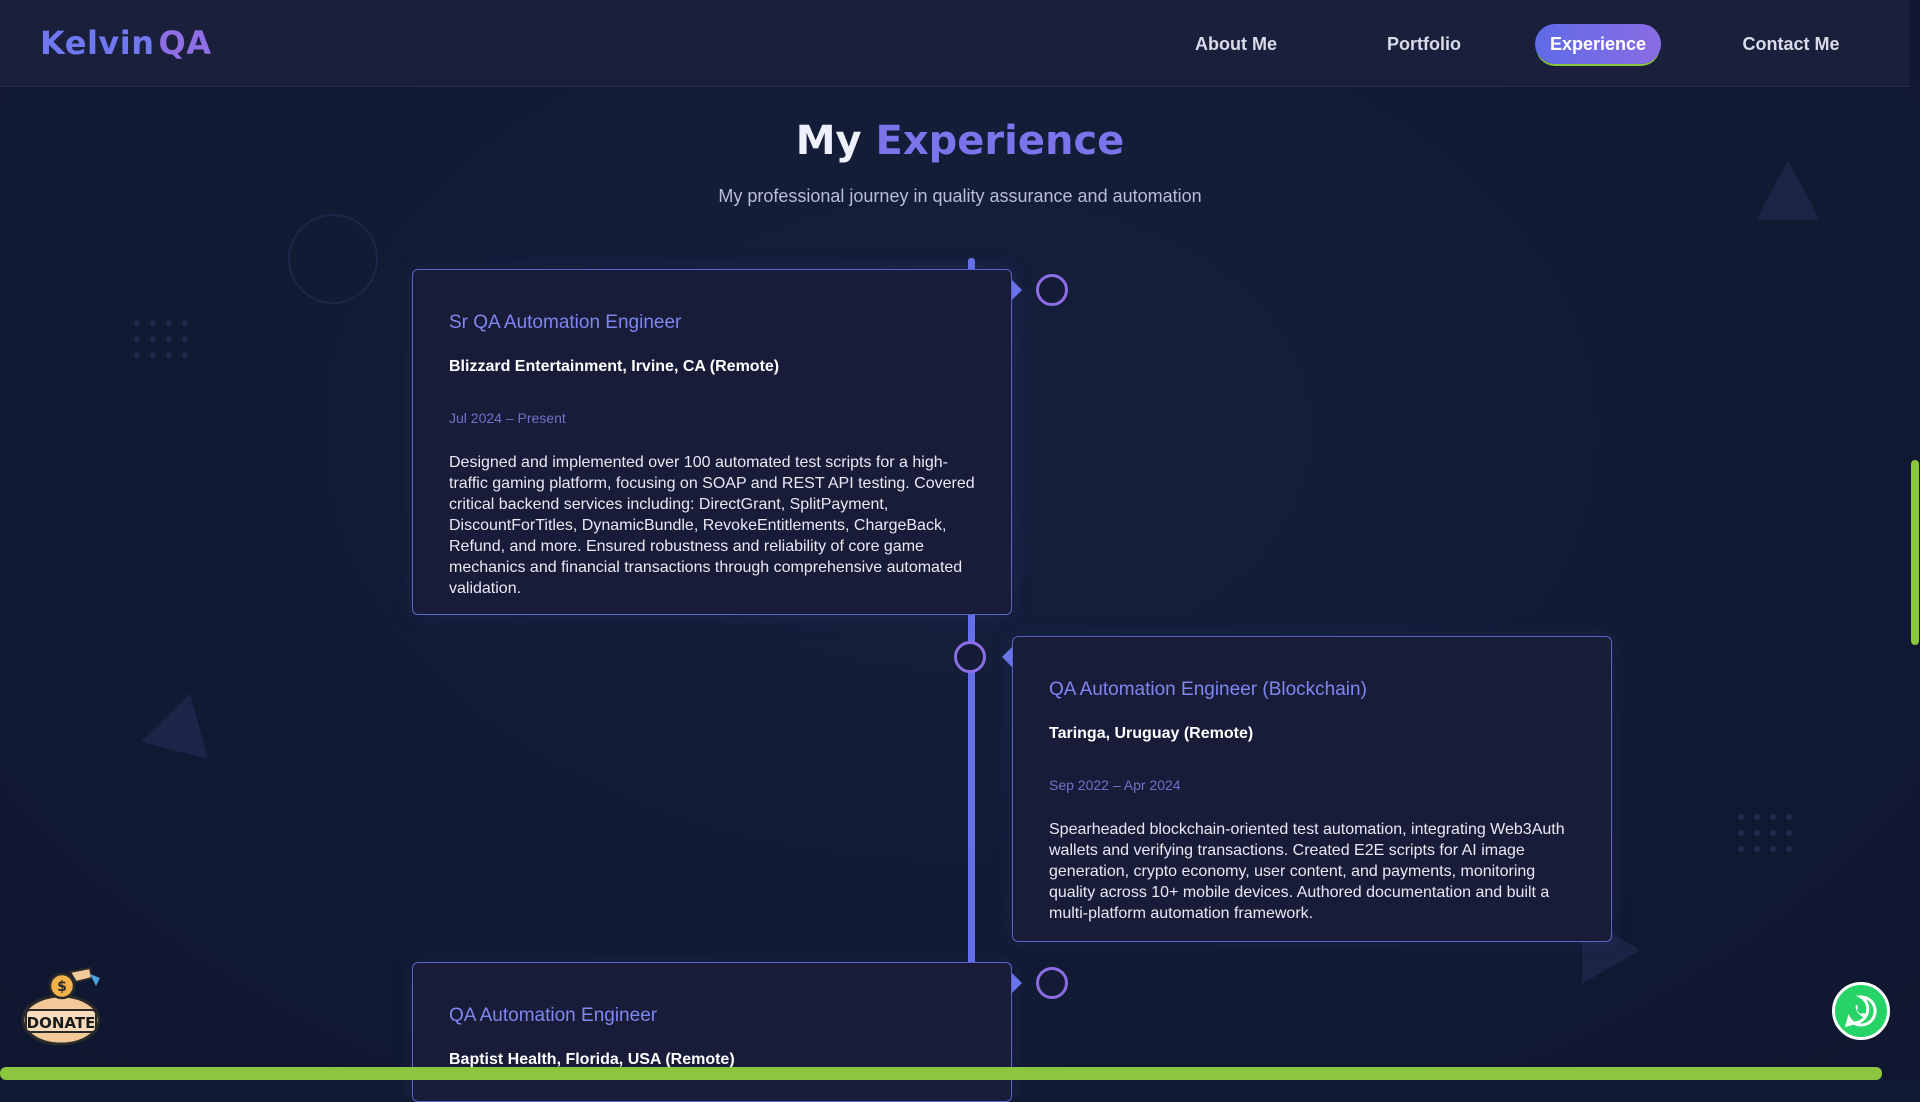  Describe the element at coordinates (1765, 833) in the screenshot. I see `decorative-dots-right` at that location.